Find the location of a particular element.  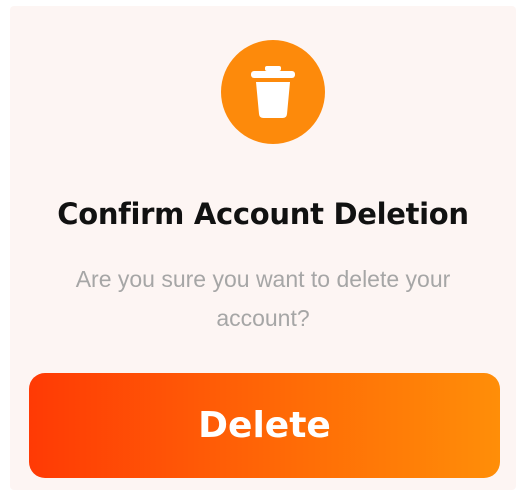

trash-icon is located at coordinates (273, 92).